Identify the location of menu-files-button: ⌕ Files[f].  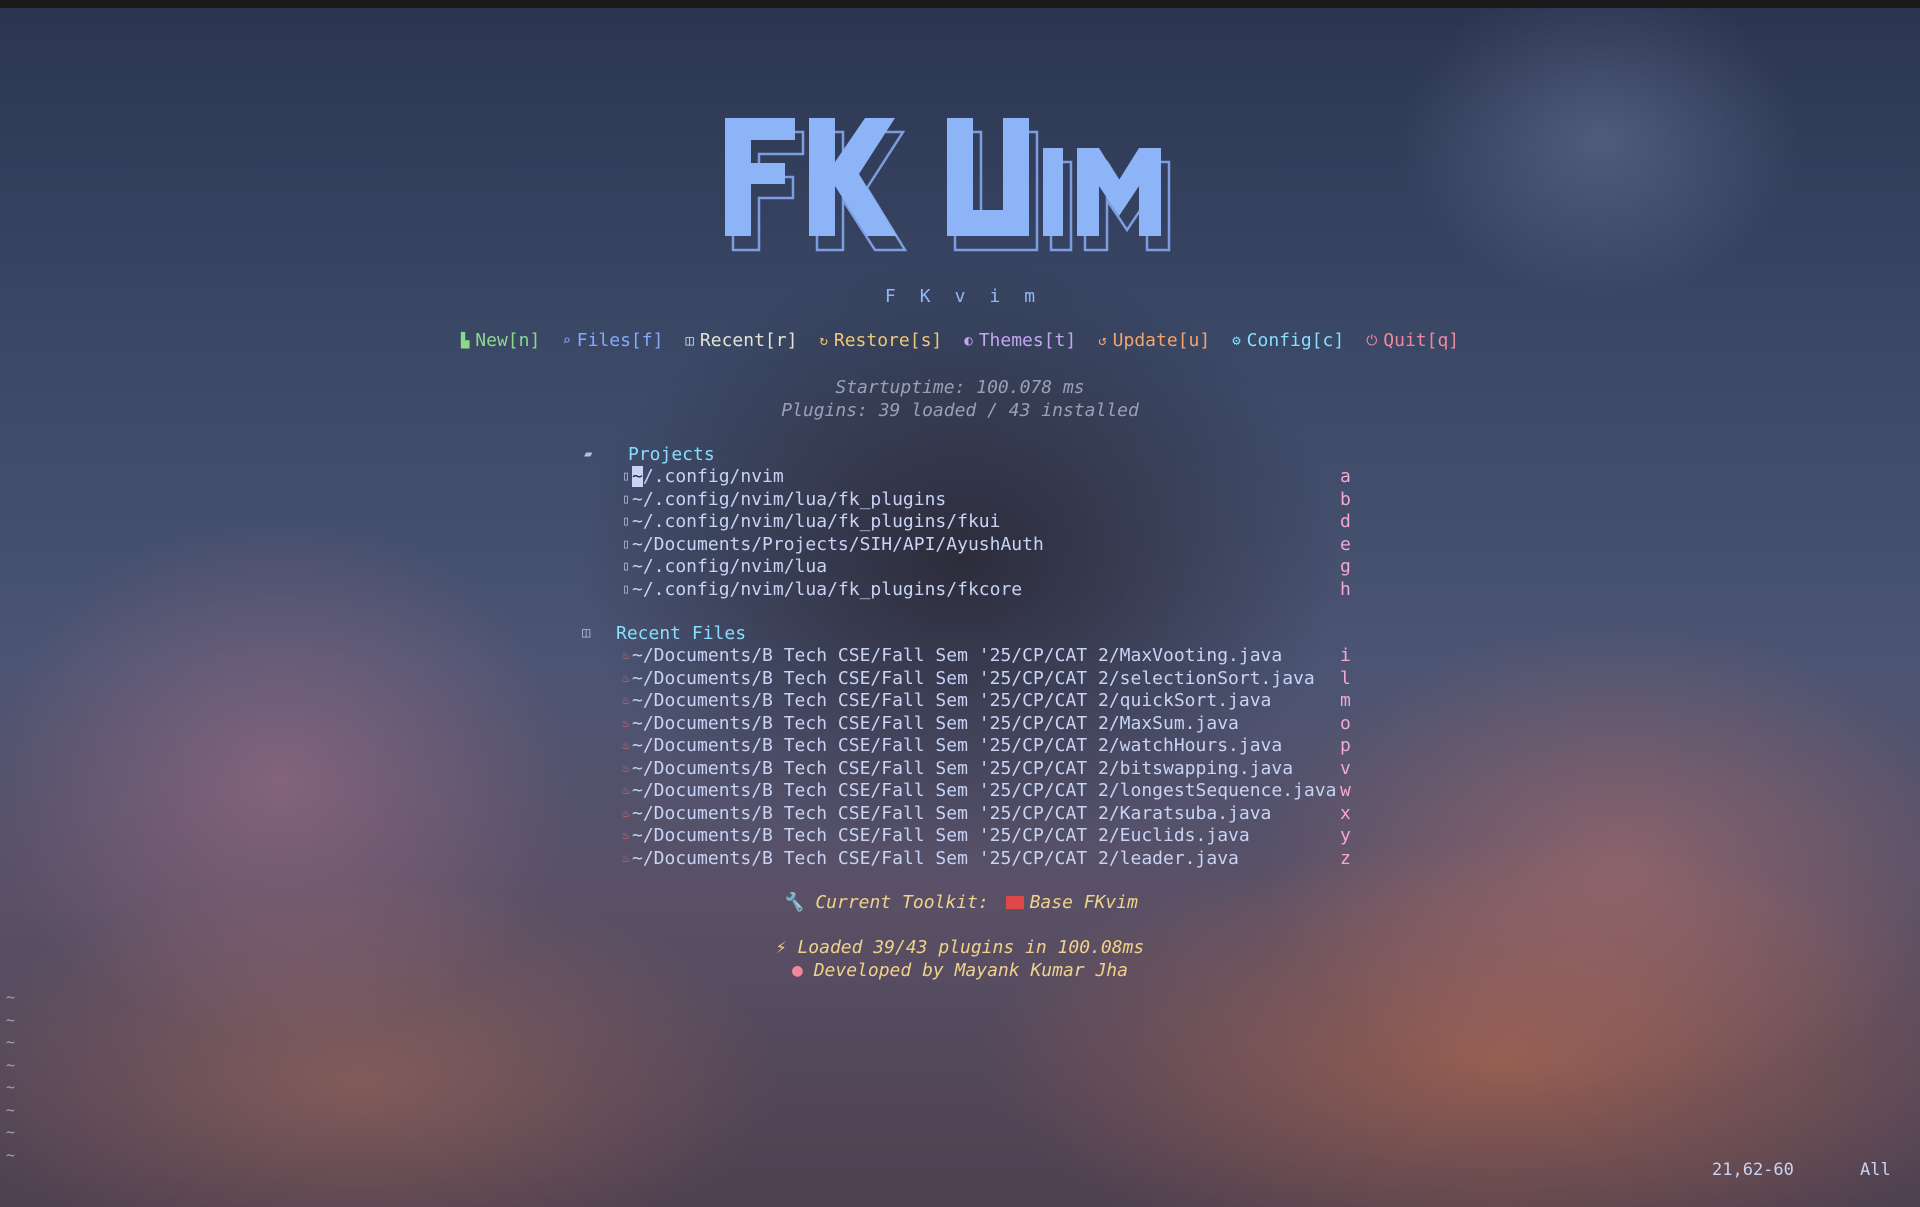
(612, 340).